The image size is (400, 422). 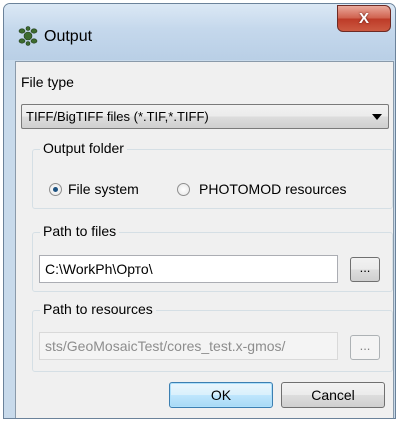 What do you see at coordinates (28, 36) in the screenshot?
I see `app-icon` at bounding box center [28, 36].